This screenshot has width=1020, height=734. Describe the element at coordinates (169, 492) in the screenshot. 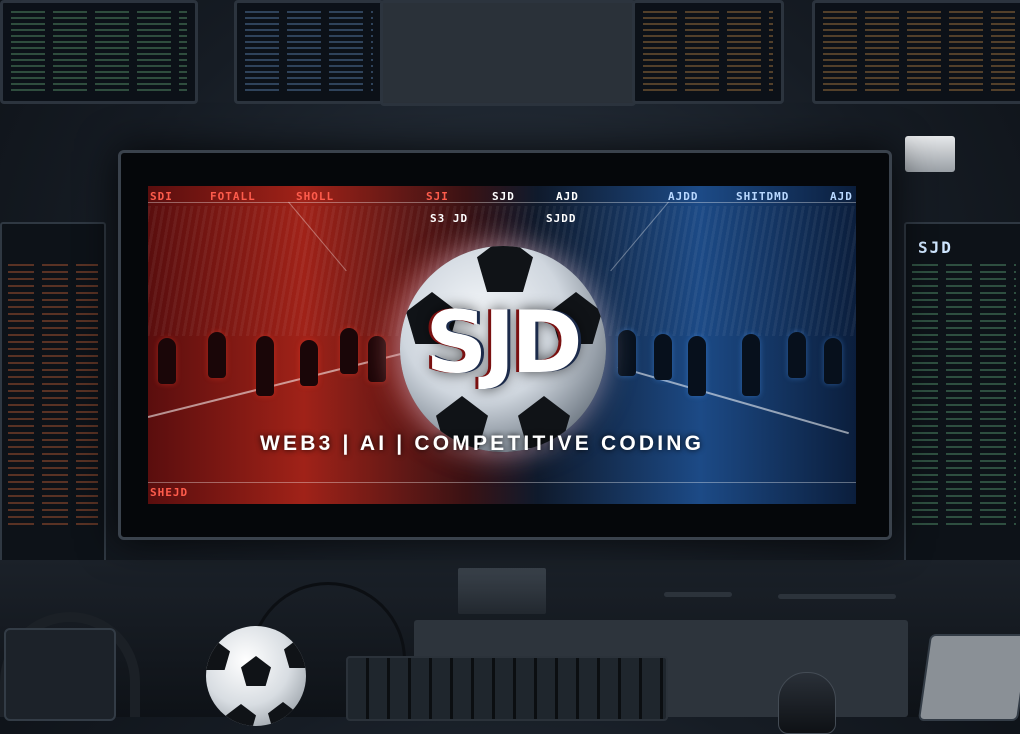

I see `hud-label: SHEJD` at that location.